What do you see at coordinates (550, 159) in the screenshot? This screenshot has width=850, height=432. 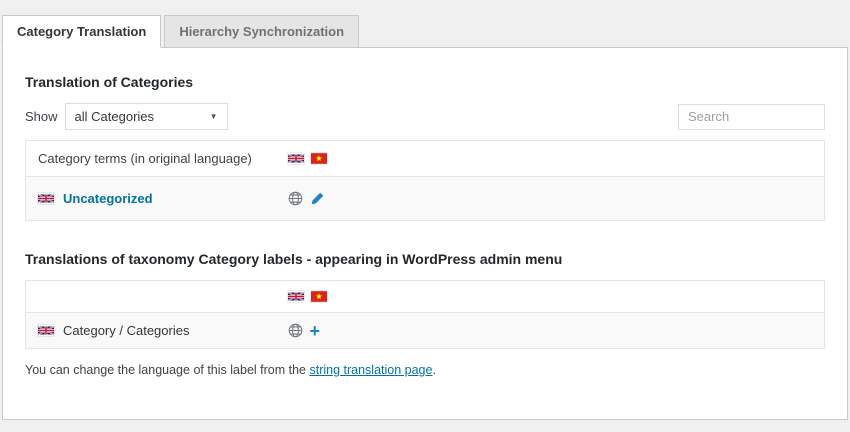 I see `categories-table-header-languages` at bounding box center [550, 159].